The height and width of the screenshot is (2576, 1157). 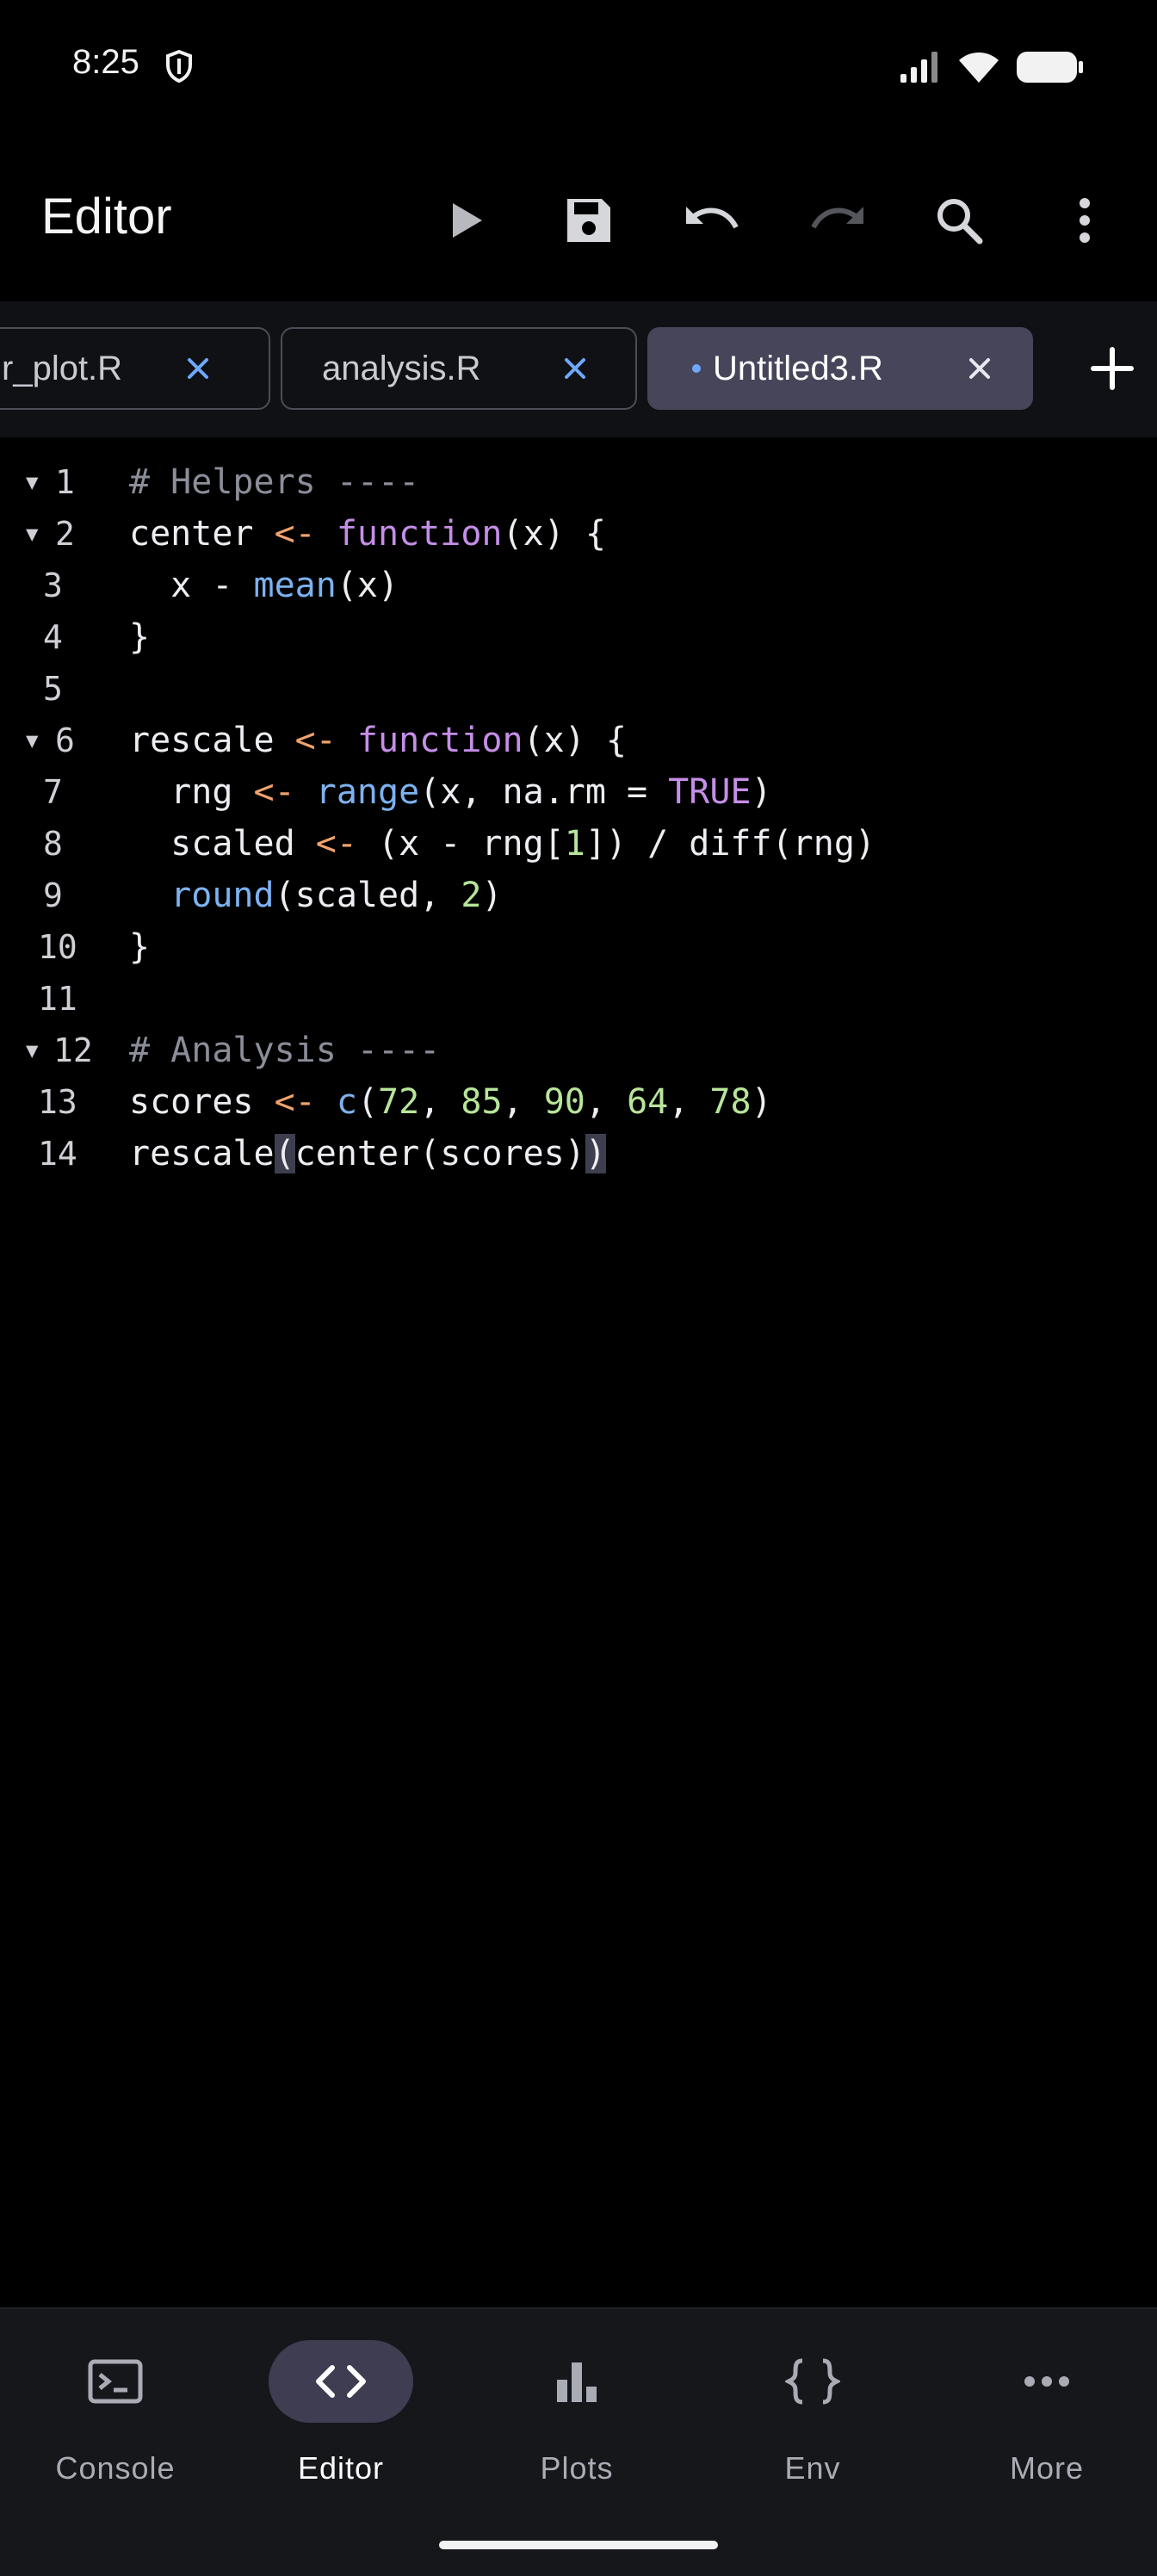 I want to click on line-gutter: ▼ 1, so click(x=55, y=482).